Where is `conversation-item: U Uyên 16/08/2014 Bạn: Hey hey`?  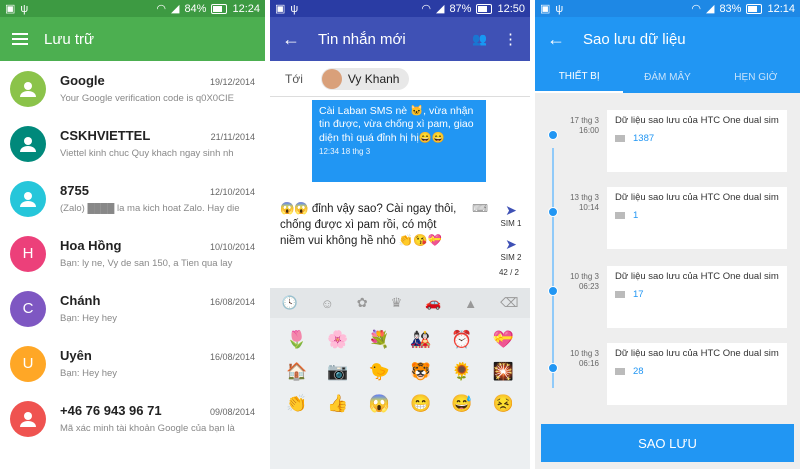 conversation-item: U Uyên 16/08/2014 Bạn: Hey hey is located at coordinates (132, 363).